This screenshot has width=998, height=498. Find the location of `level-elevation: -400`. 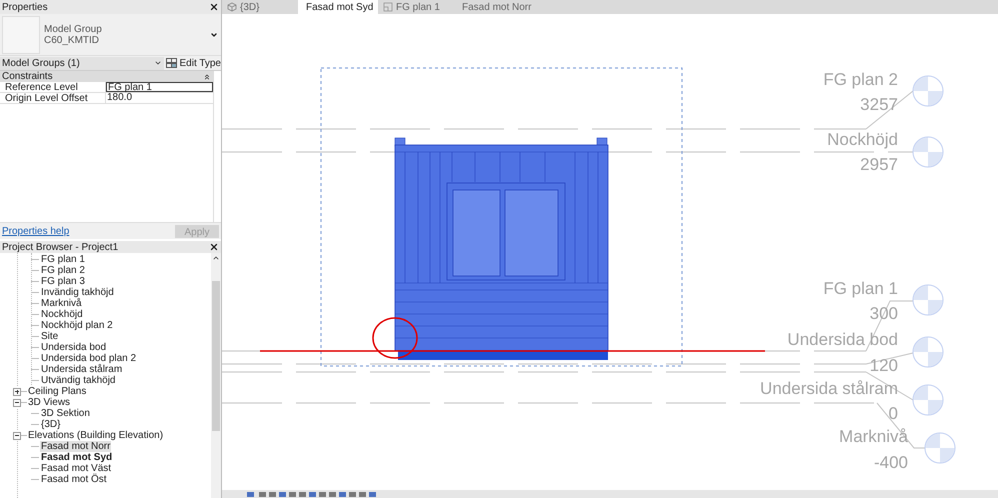

level-elevation: -400 is located at coordinates (891, 463).